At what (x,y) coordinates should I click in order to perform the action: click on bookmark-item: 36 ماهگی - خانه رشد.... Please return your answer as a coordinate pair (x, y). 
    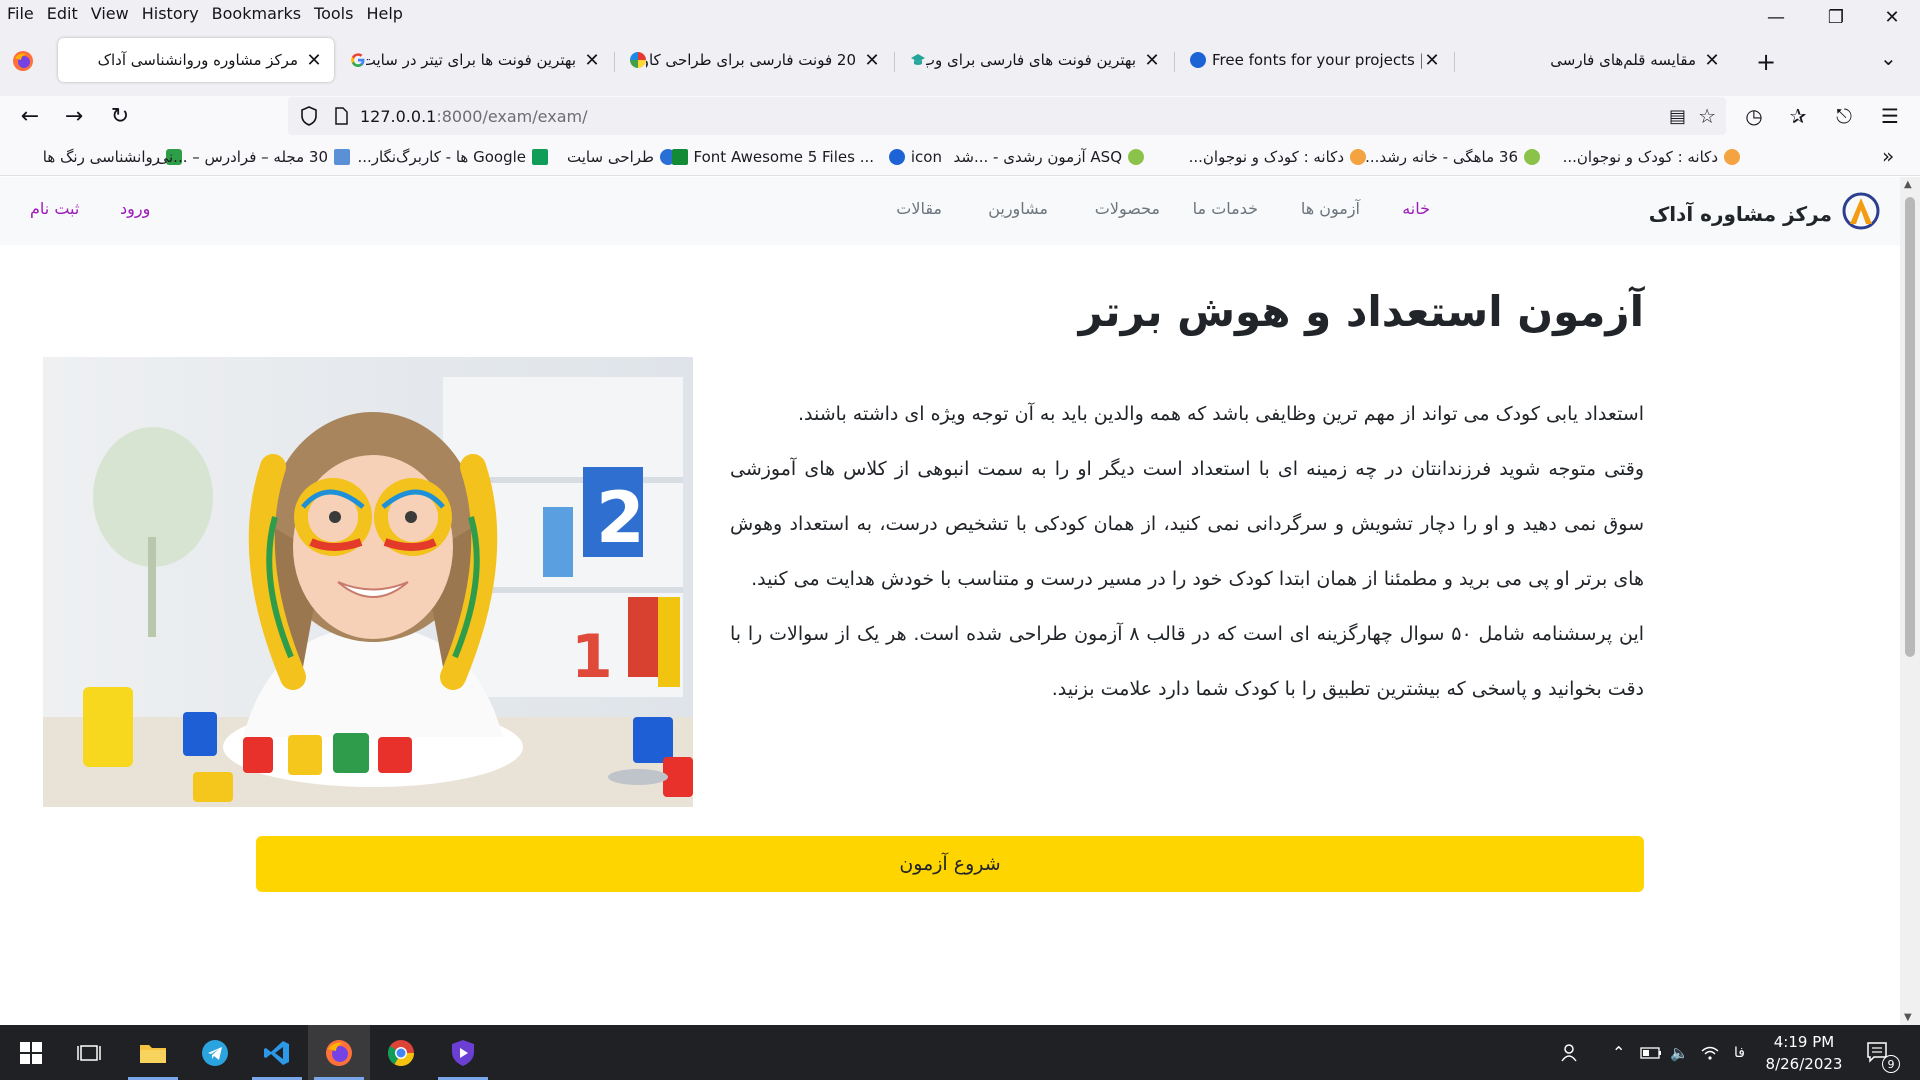
    Looking at the image, I should click on (1452, 157).